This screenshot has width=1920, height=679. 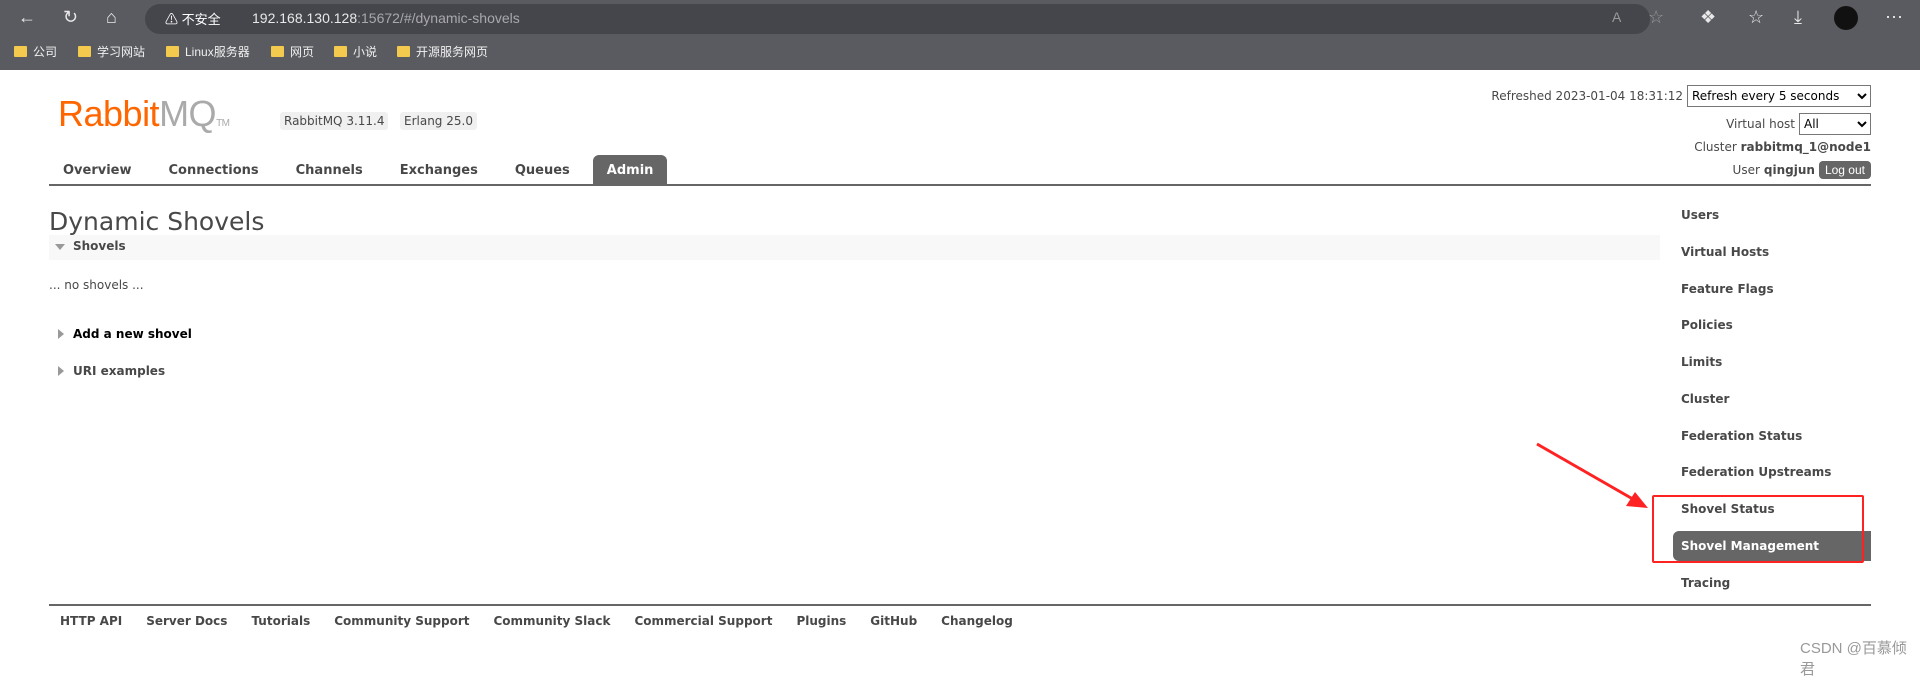 What do you see at coordinates (452, 52) in the screenshot?
I see `bookmark-label: 开源服务网页` at bounding box center [452, 52].